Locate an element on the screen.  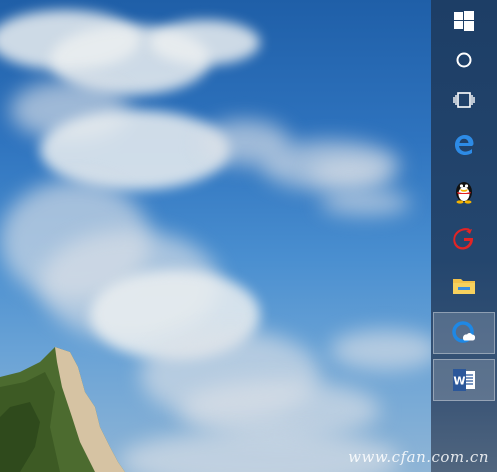
taskbar-word: W is located at coordinates (464, 380).